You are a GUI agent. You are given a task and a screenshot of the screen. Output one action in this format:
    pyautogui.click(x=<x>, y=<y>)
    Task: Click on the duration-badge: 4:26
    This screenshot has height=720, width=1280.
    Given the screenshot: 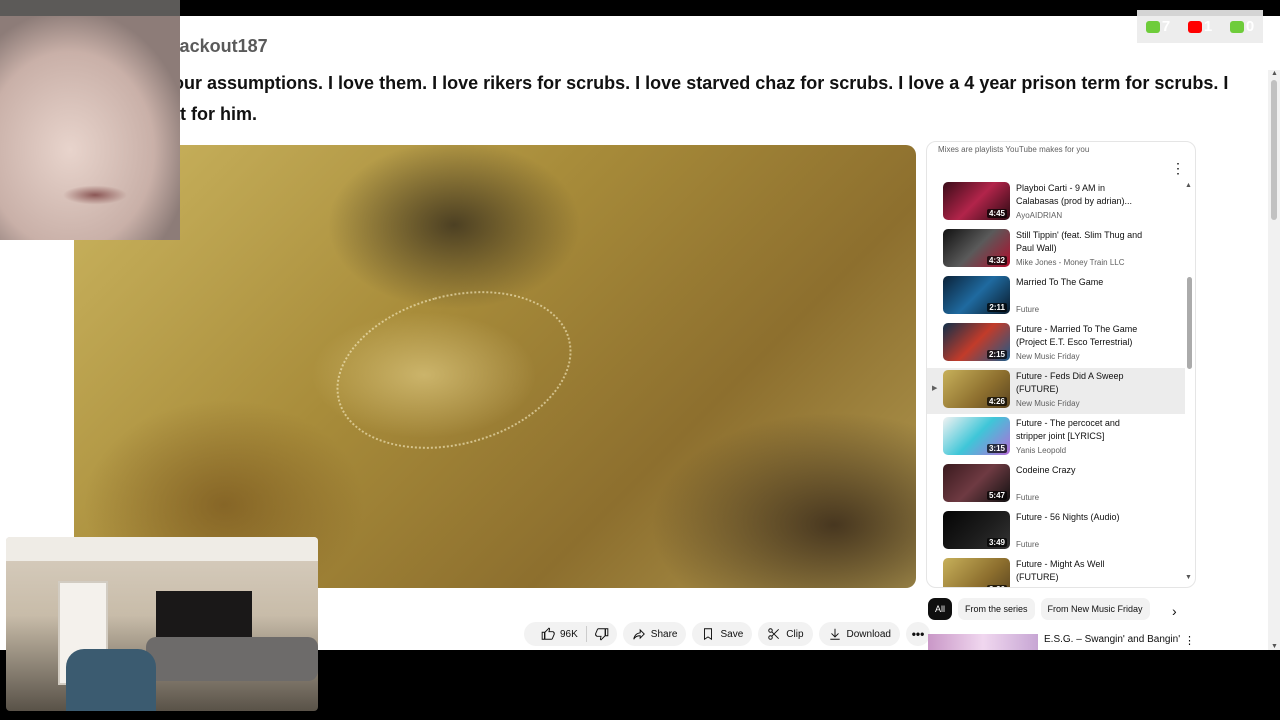 What is the action you would take?
    pyautogui.click(x=996, y=401)
    